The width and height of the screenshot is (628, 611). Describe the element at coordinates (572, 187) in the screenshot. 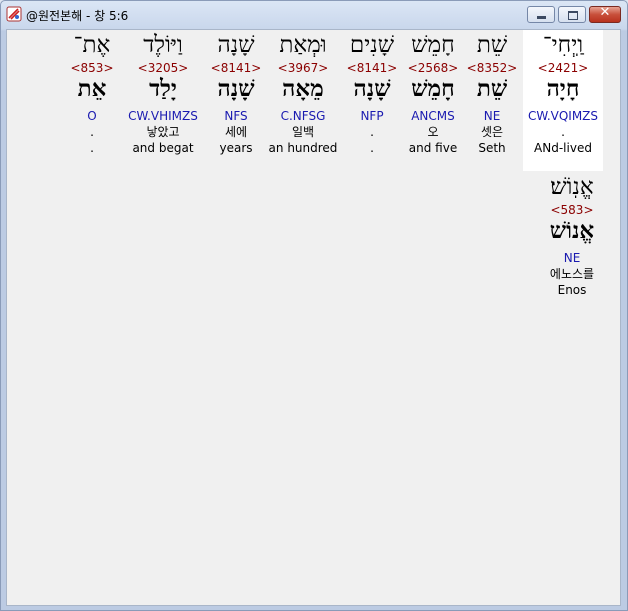

I see `word-hebrew: אֱנֽוֹשׁ׃` at that location.